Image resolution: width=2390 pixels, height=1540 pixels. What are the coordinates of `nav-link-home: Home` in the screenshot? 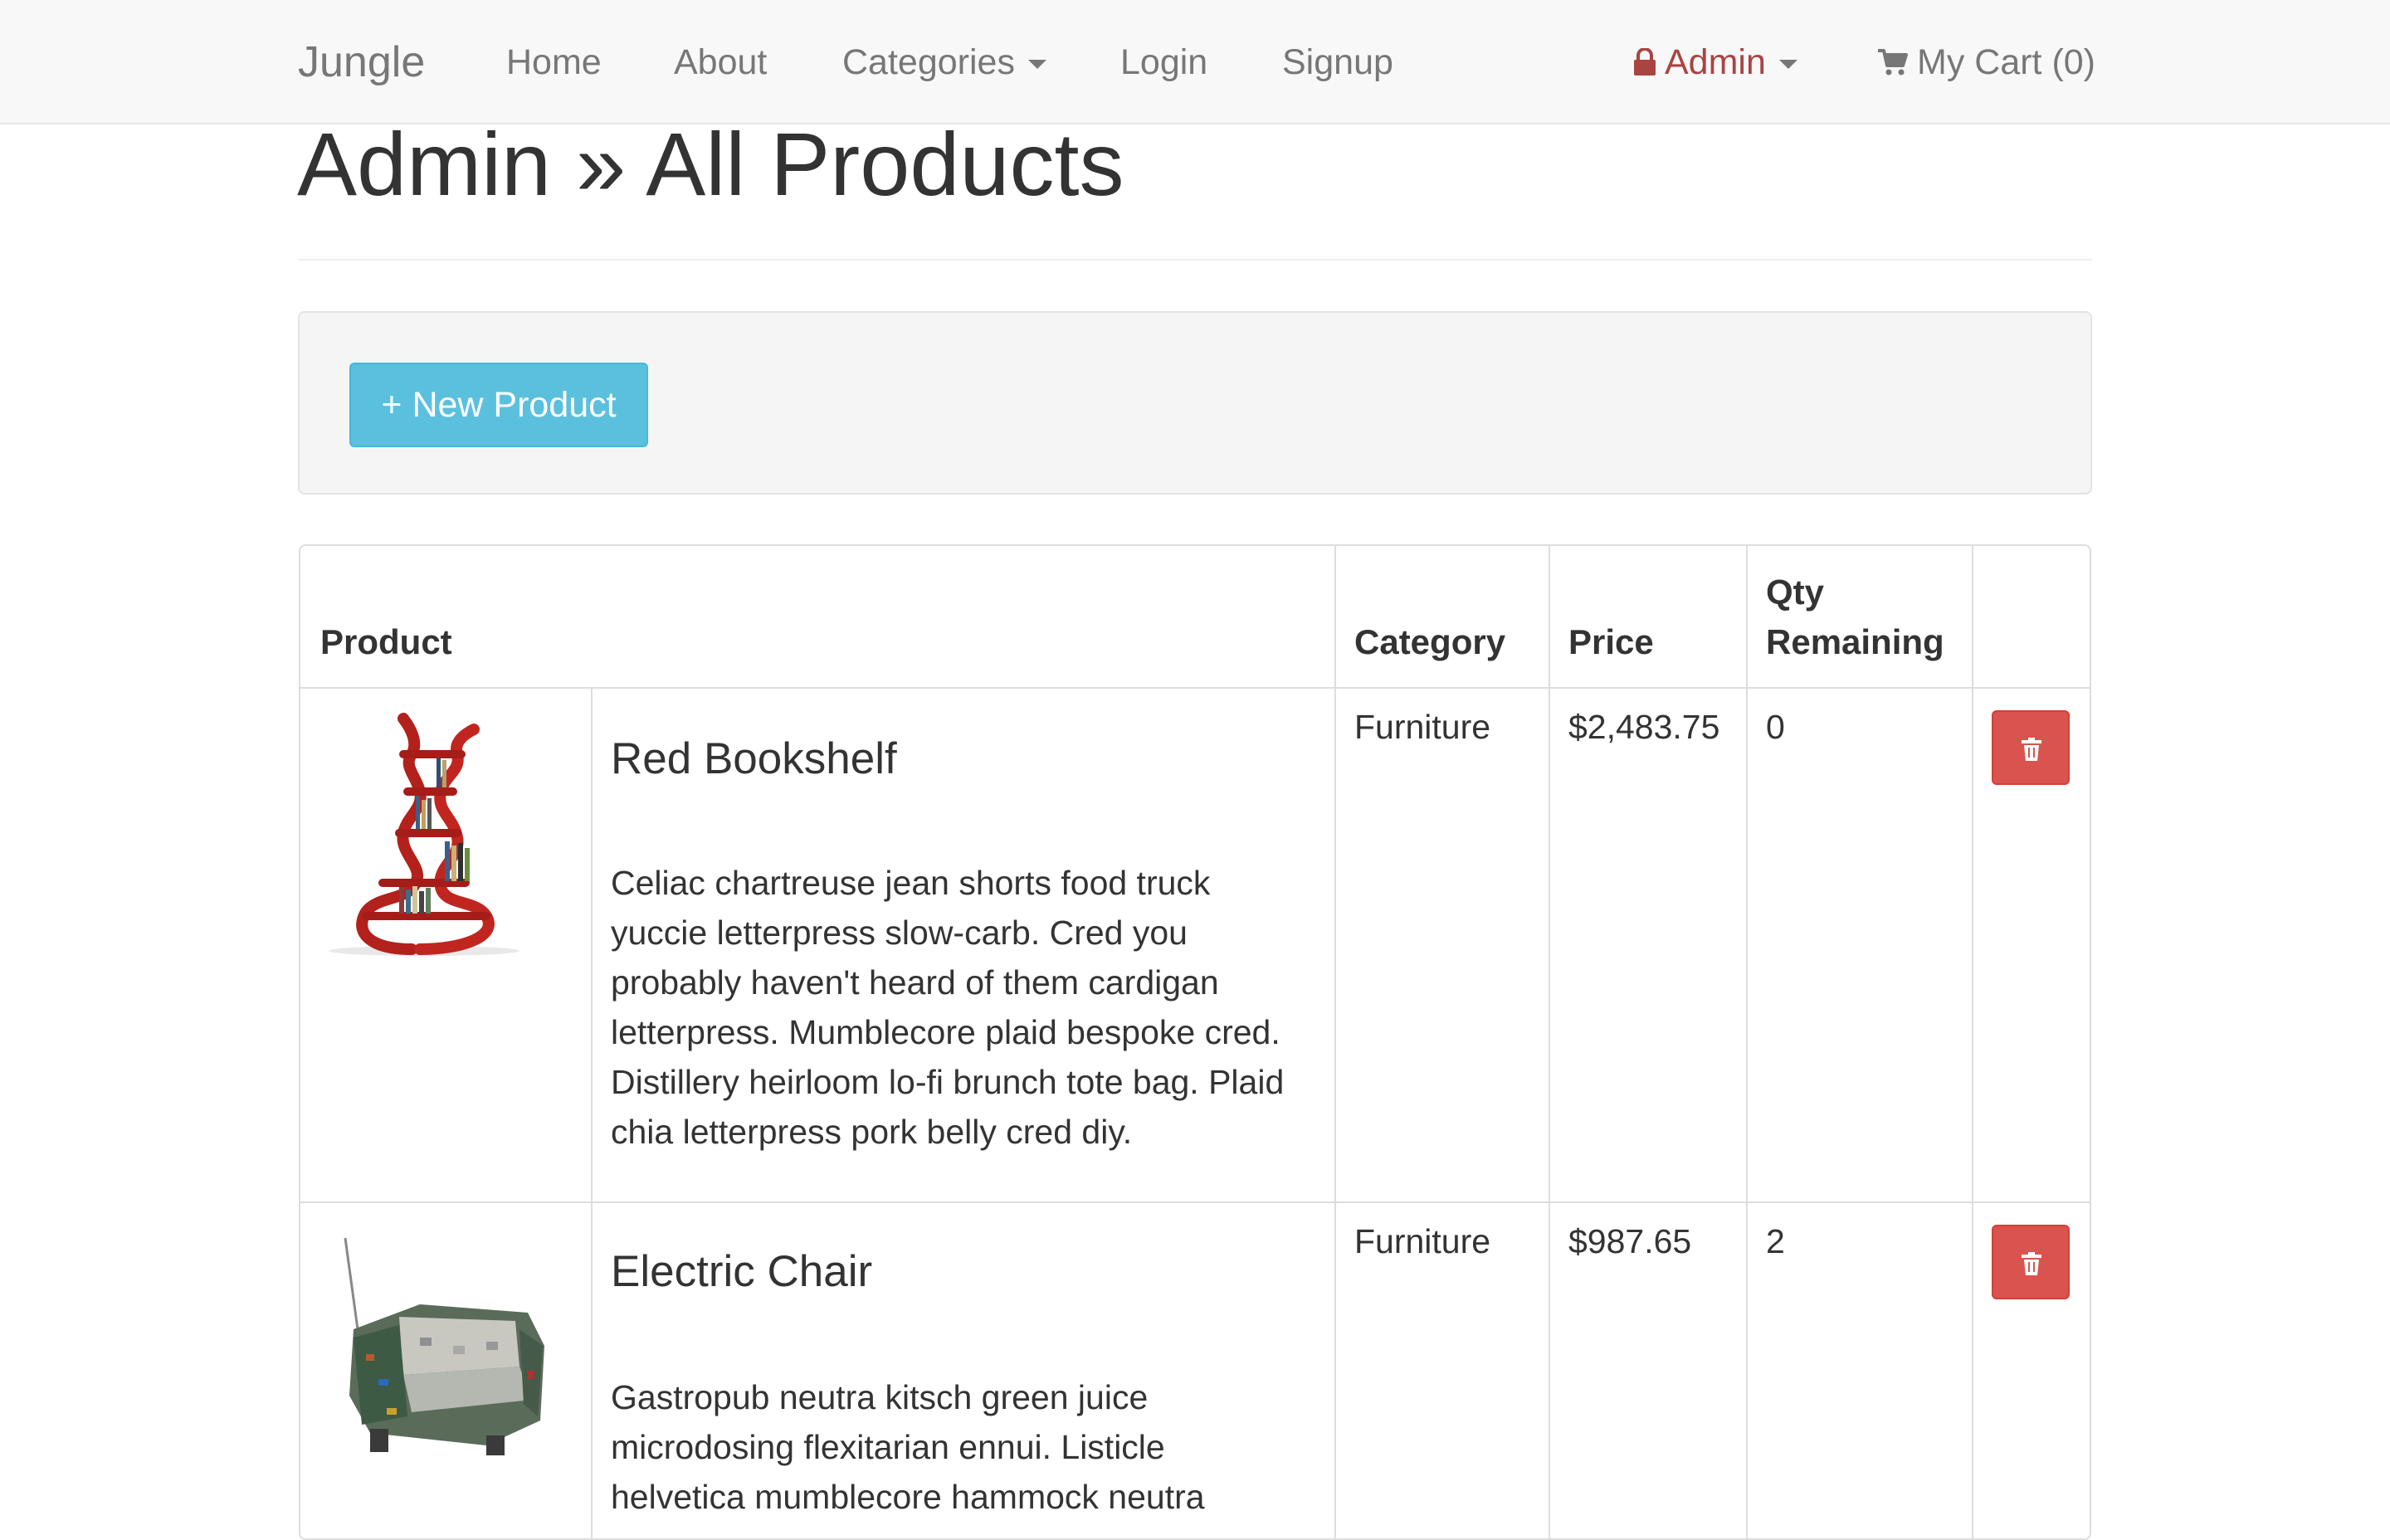 It's located at (554, 62).